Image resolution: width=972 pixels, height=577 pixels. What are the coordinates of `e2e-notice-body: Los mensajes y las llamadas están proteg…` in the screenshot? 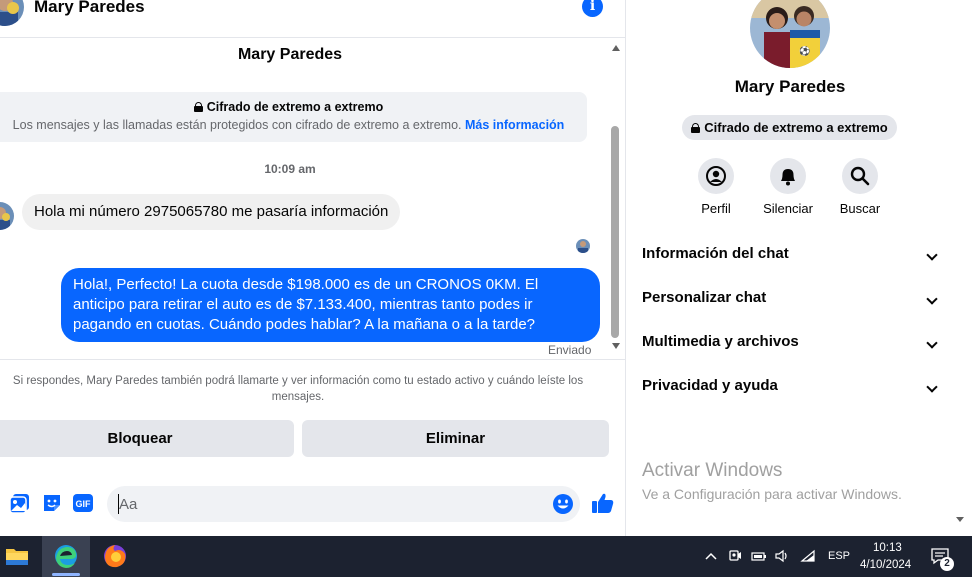 It's located at (237, 125).